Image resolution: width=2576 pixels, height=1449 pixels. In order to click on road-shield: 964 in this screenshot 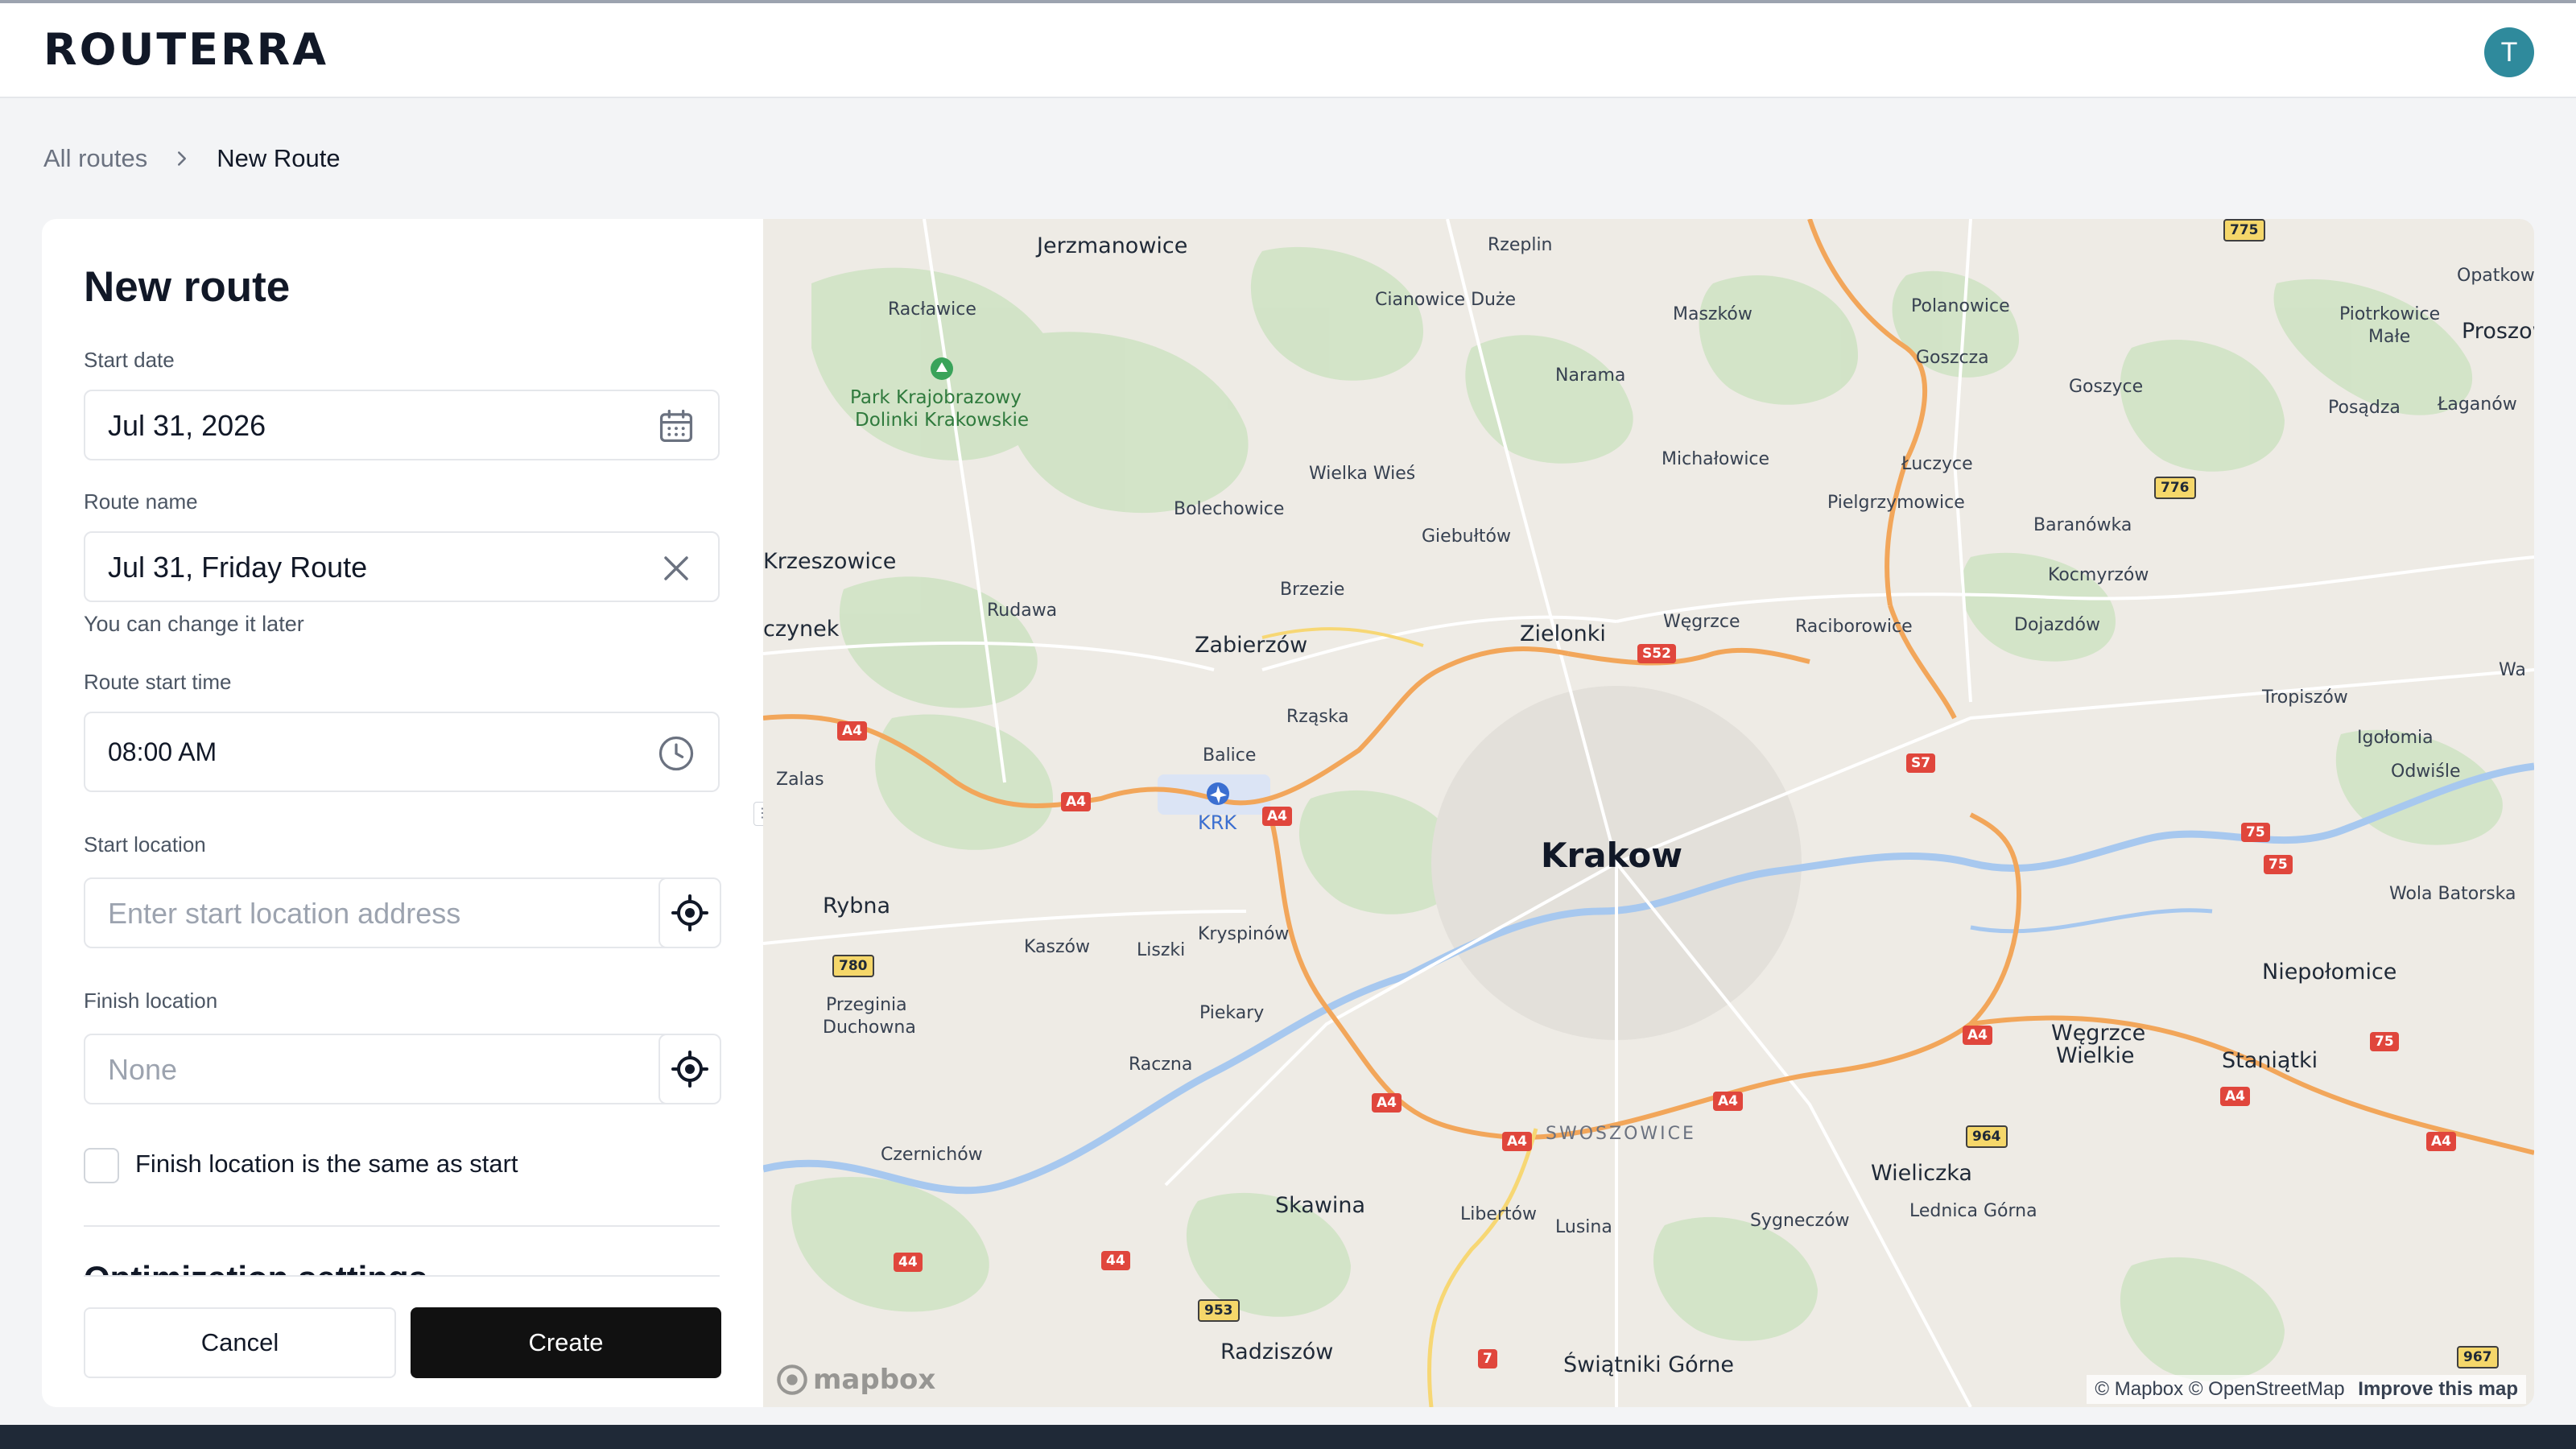, I will do `click(1987, 1136)`.